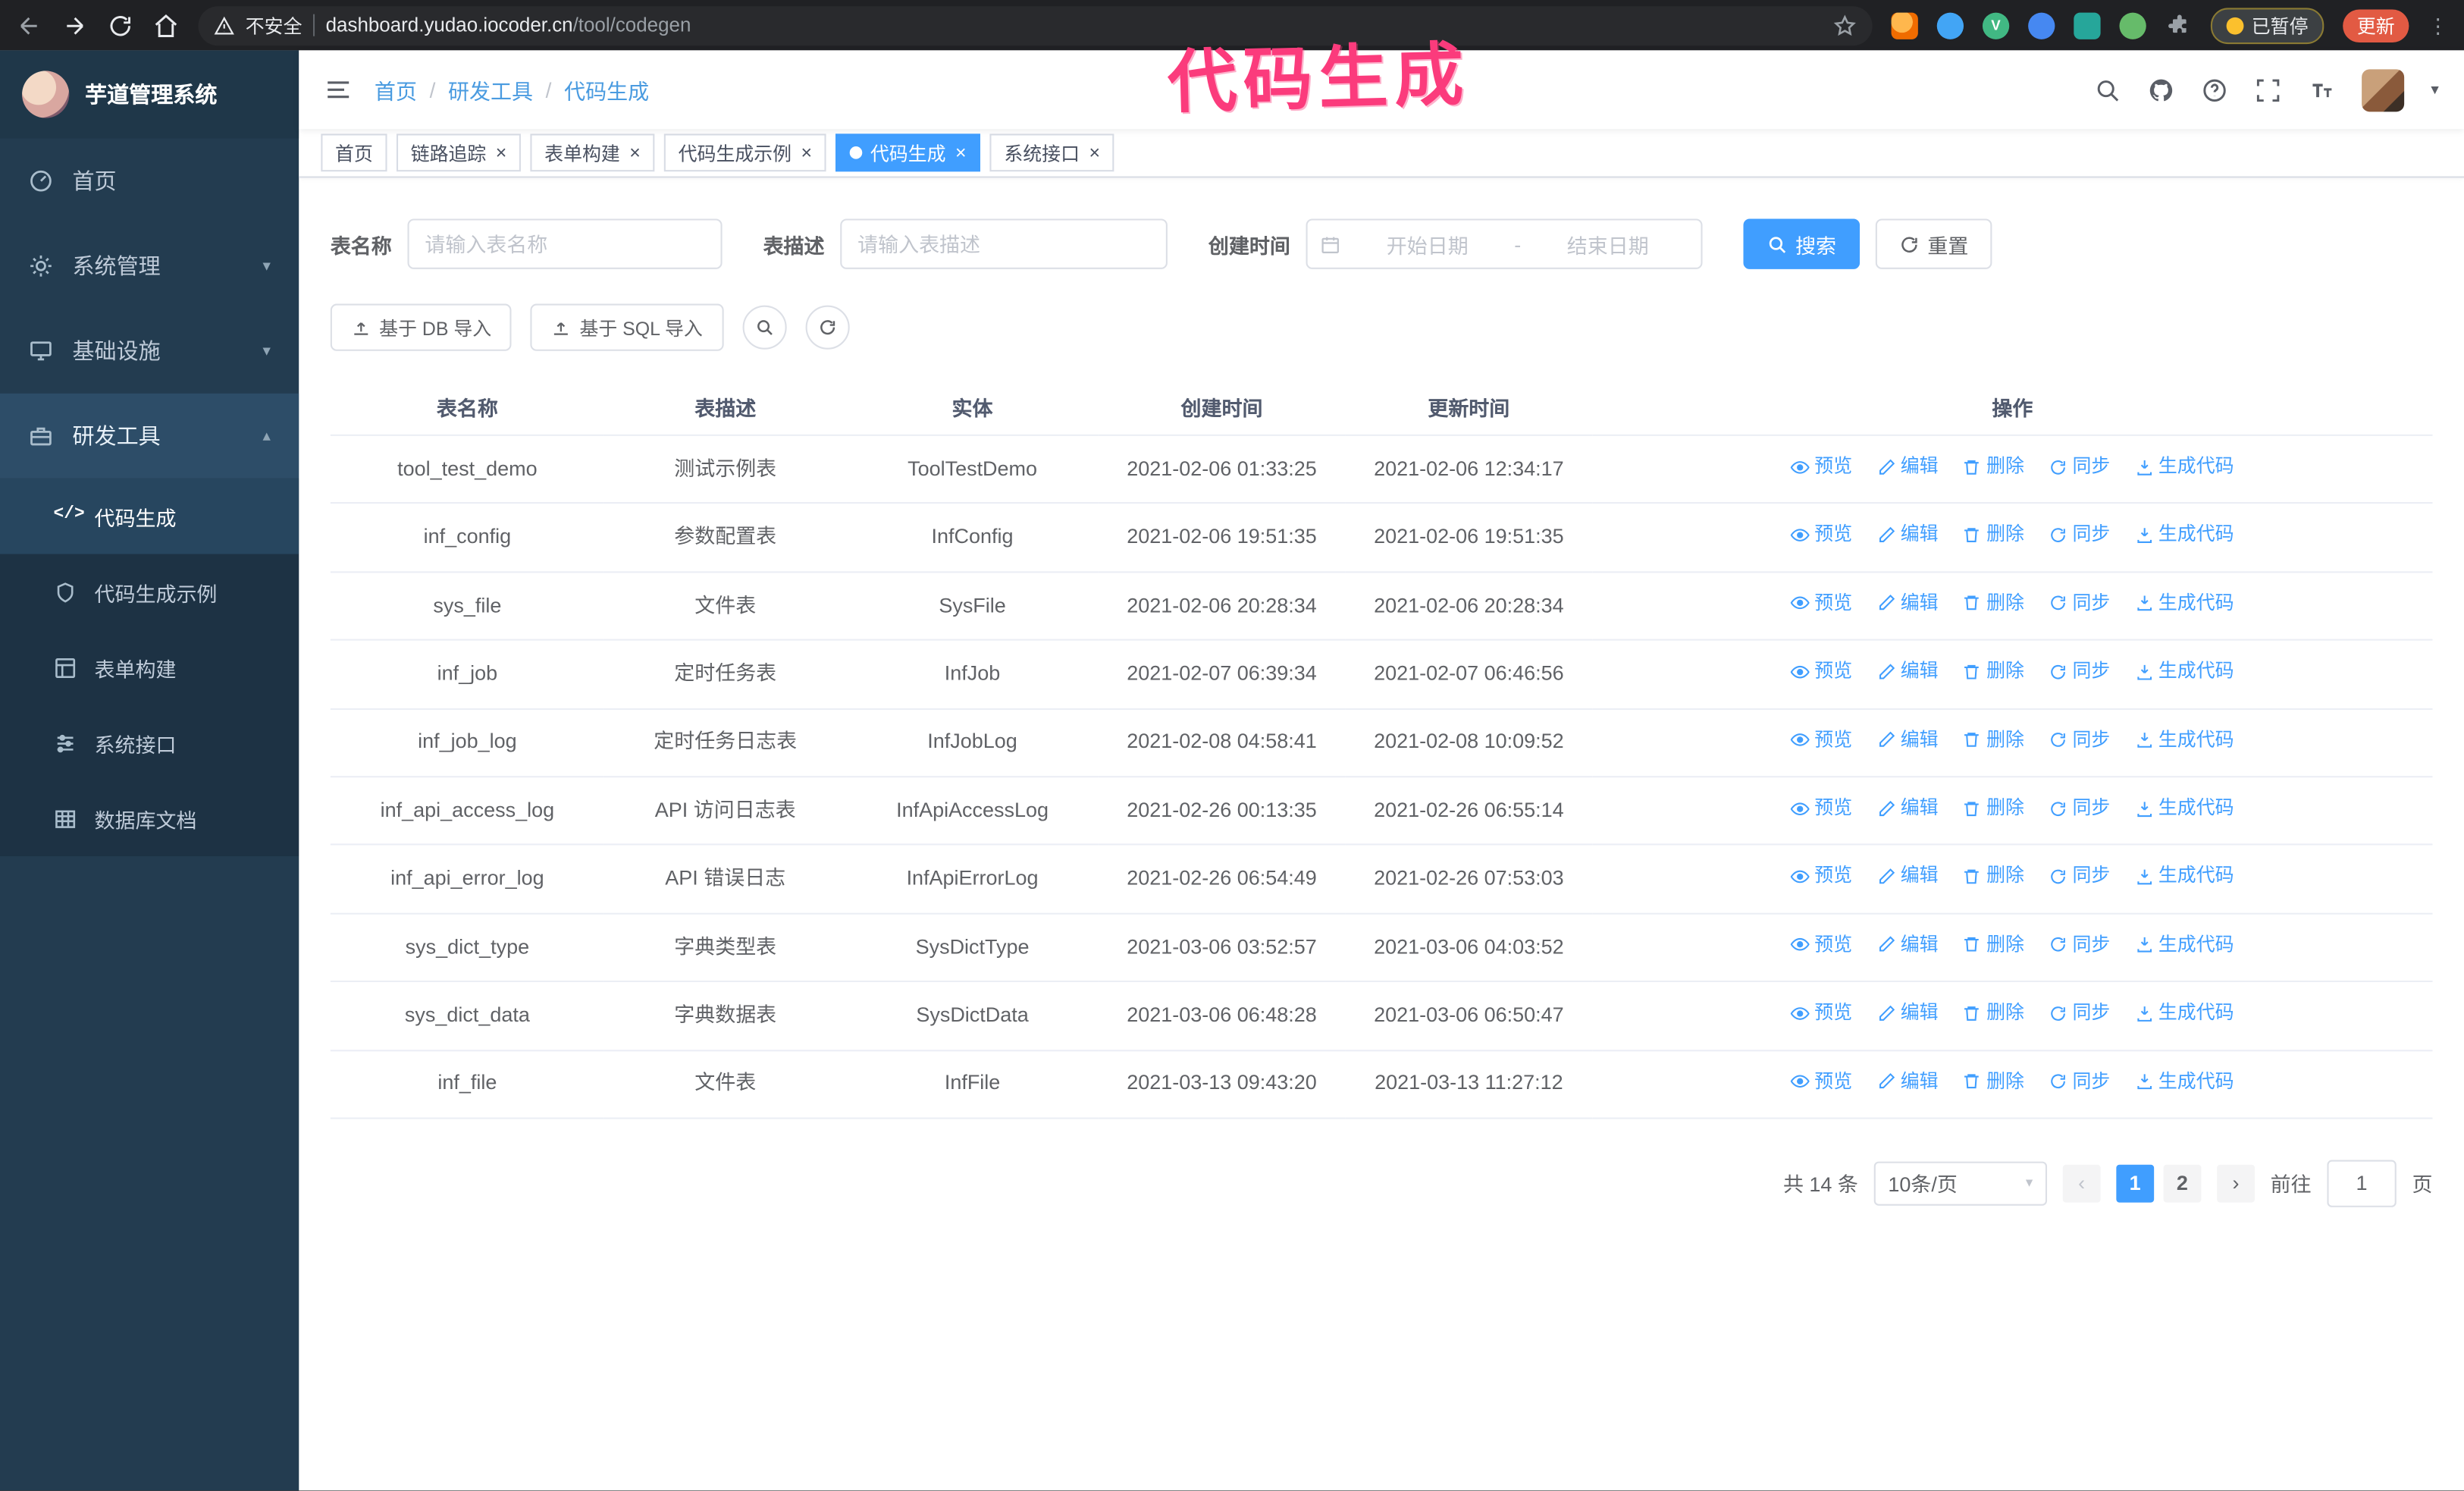 The height and width of the screenshot is (1491, 2464). I want to click on date-start-placeholder: 开始日期, so click(1427, 244).